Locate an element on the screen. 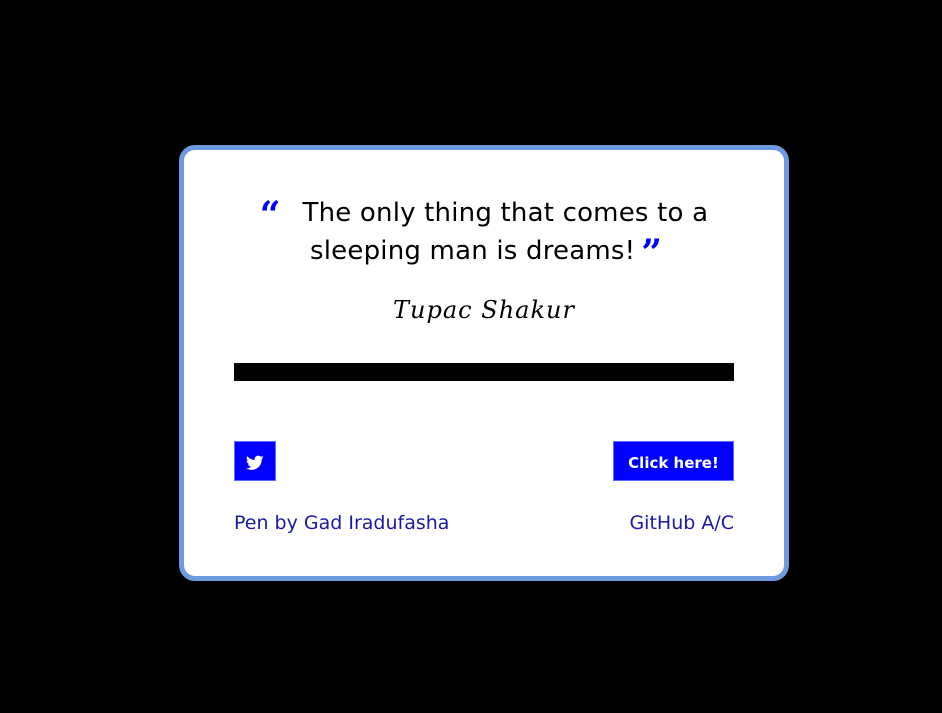 The width and height of the screenshot is (942, 713). quote-left-icon: “ is located at coordinates (270, 215).